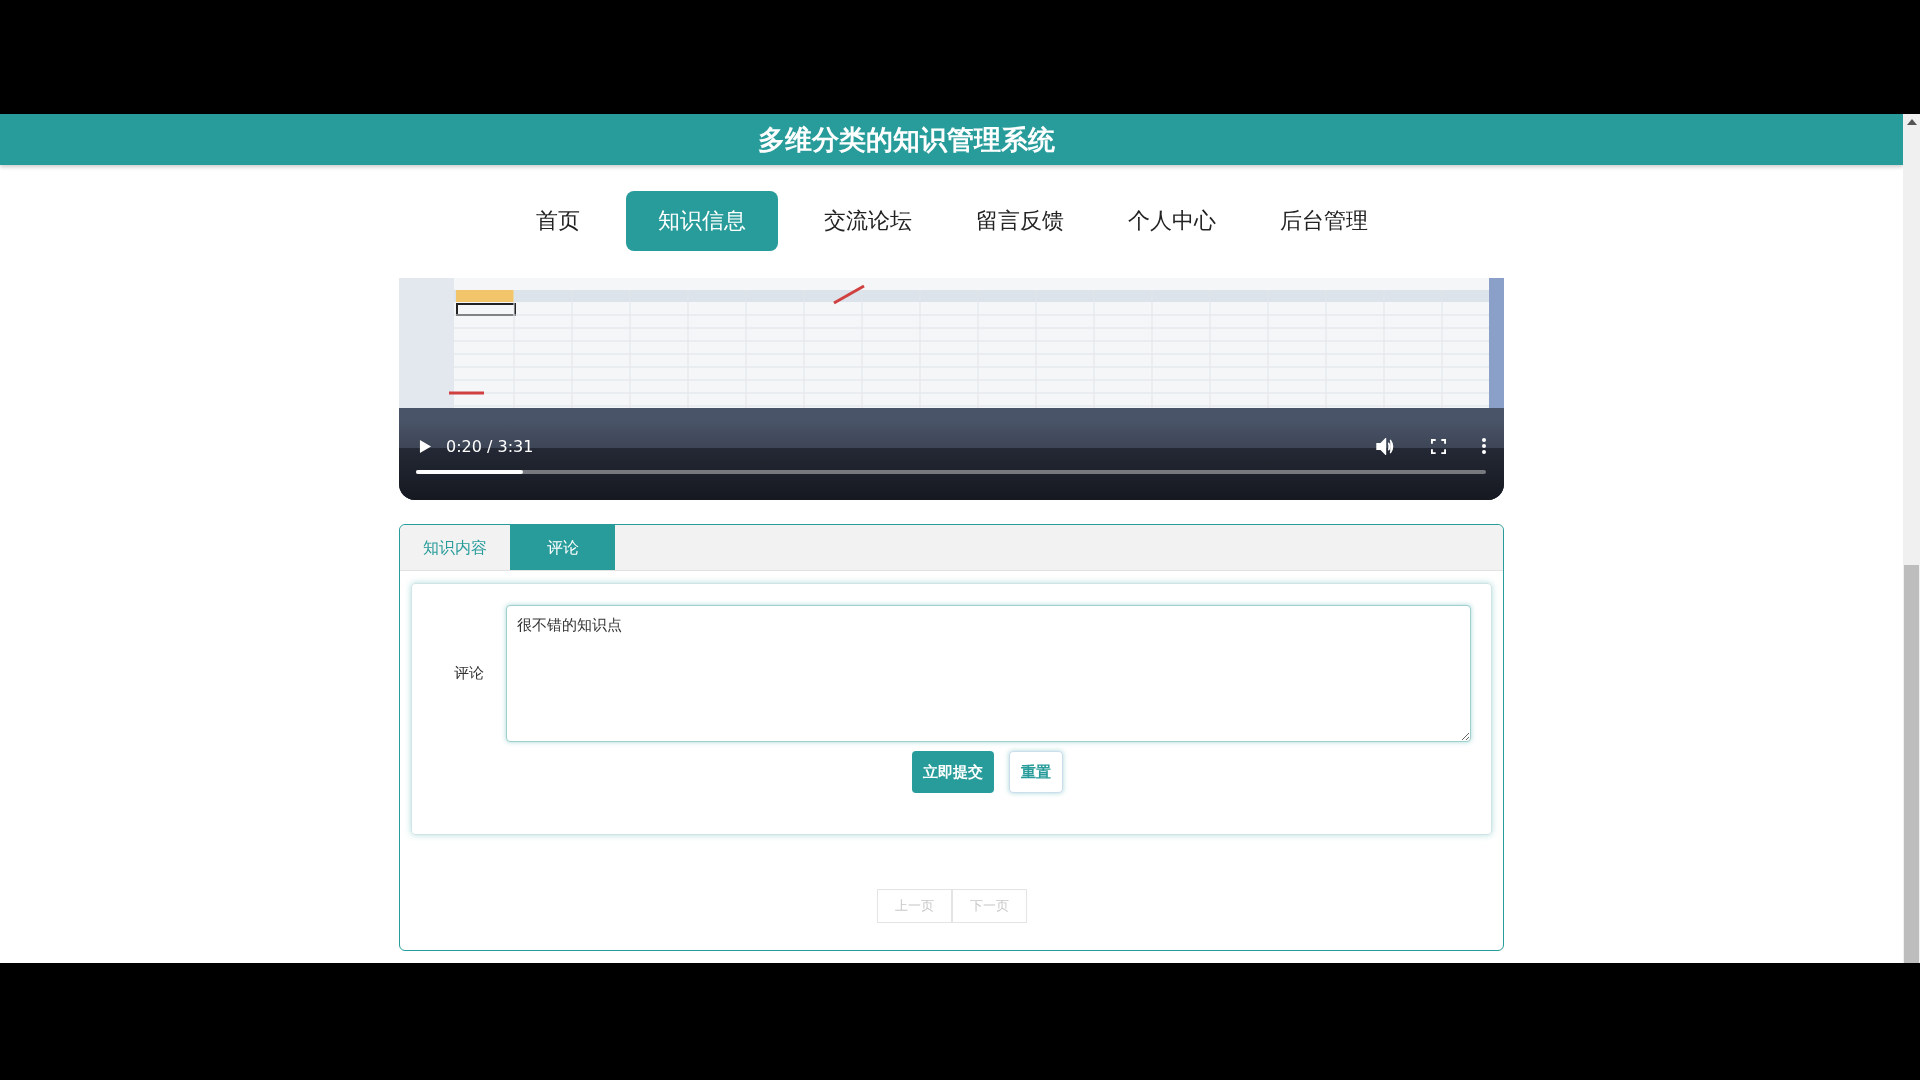 The width and height of the screenshot is (1920, 1080). What do you see at coordinates (557, 221) in the screenshot?
I see `nav-tab: 首页` at bounding box center [557, 221].